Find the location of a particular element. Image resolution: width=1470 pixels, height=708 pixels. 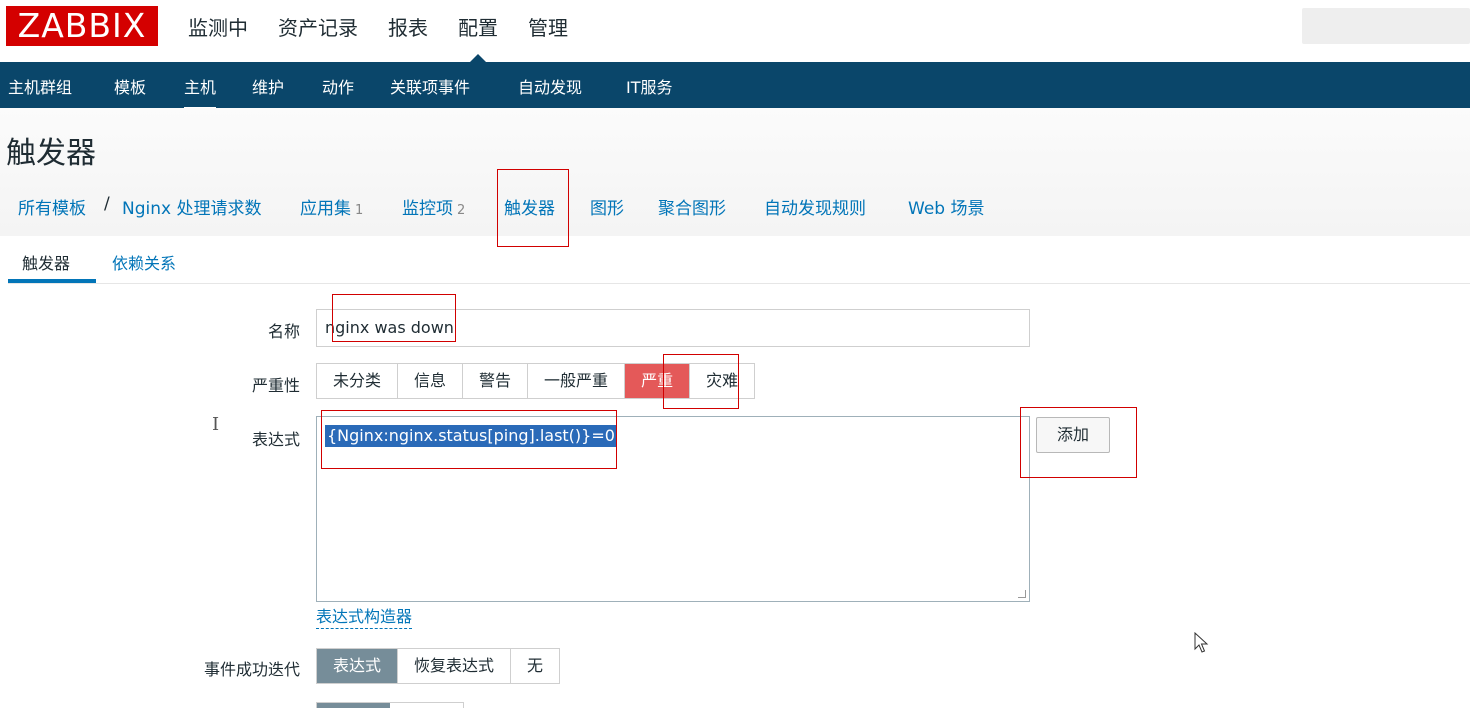

sub-menu-hosts: 主机 is located at coordinates (200, 92).